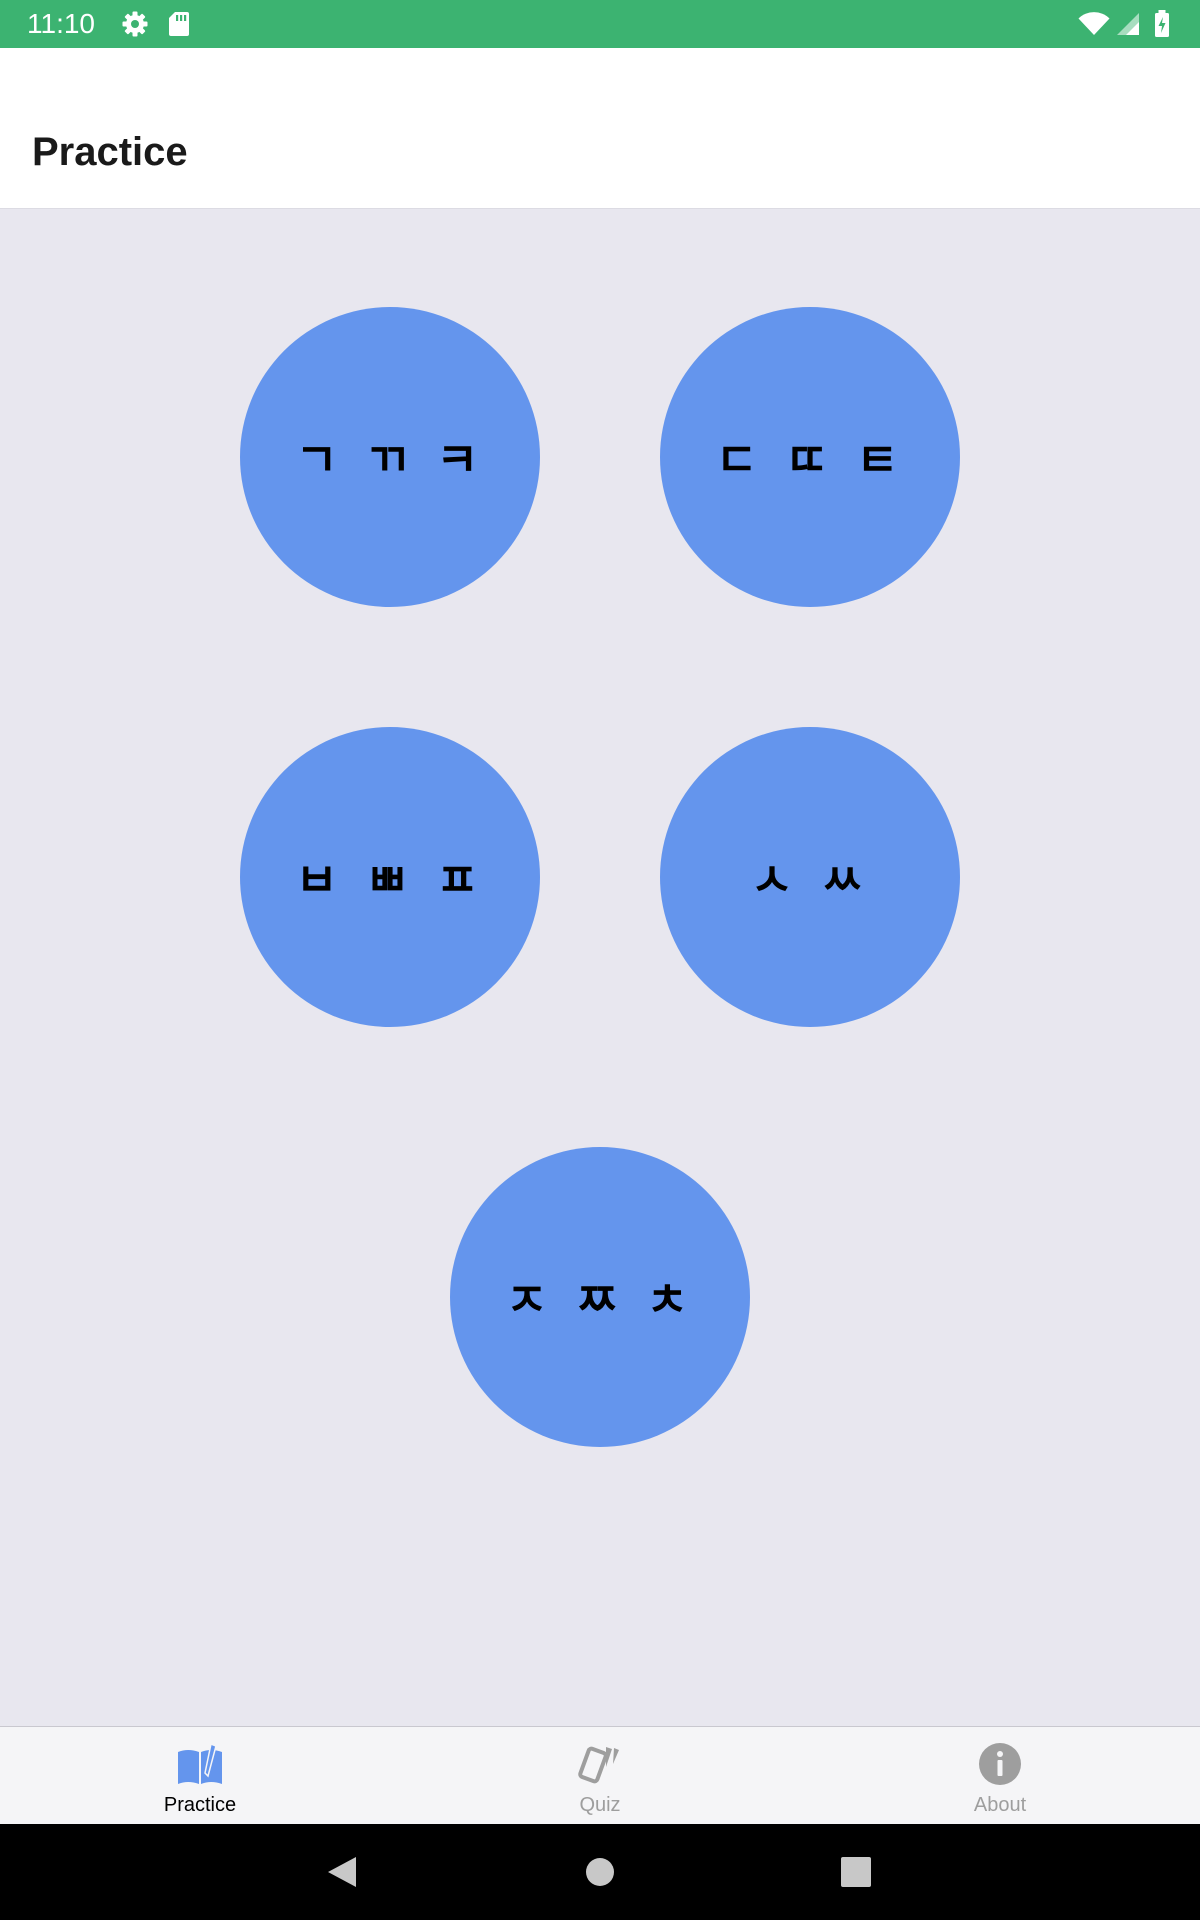  I want to click on practice-group-label: ㅂ ㅃ ㅍ, so click(390, 880).